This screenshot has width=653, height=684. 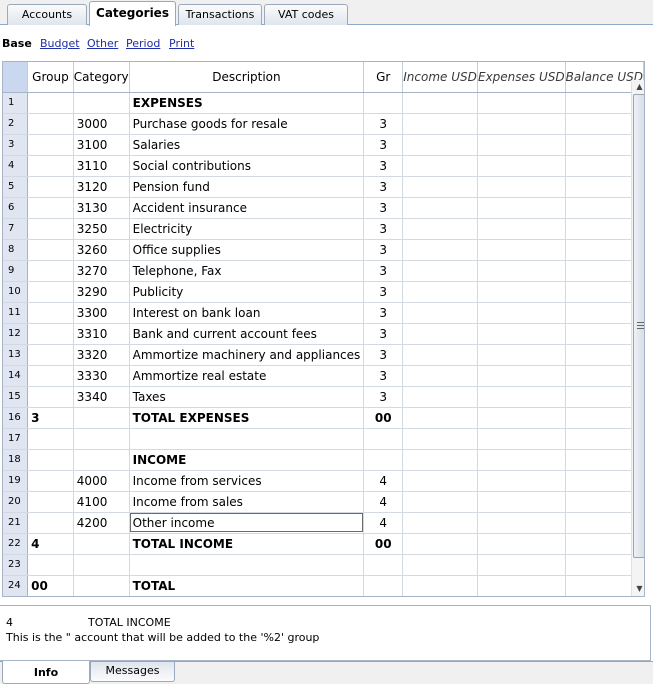 What do you see at coordinates (101, 187) in the screenshot?
I see `category-cell: 3120` at bounding box center [101, 187].